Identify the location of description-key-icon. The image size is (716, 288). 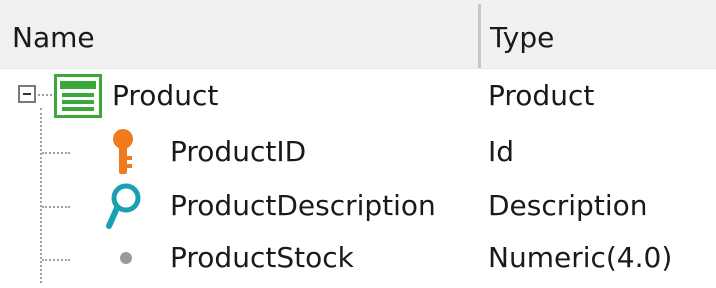
(123, 206).